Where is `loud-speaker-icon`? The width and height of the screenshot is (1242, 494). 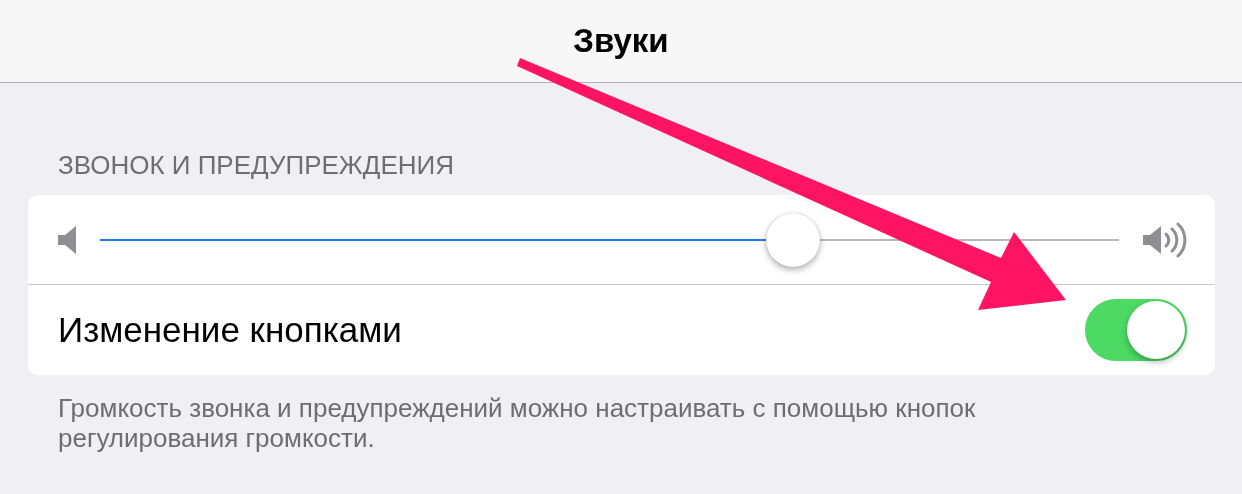
loud-speaker-icon is located at coordinates (1165, 239).